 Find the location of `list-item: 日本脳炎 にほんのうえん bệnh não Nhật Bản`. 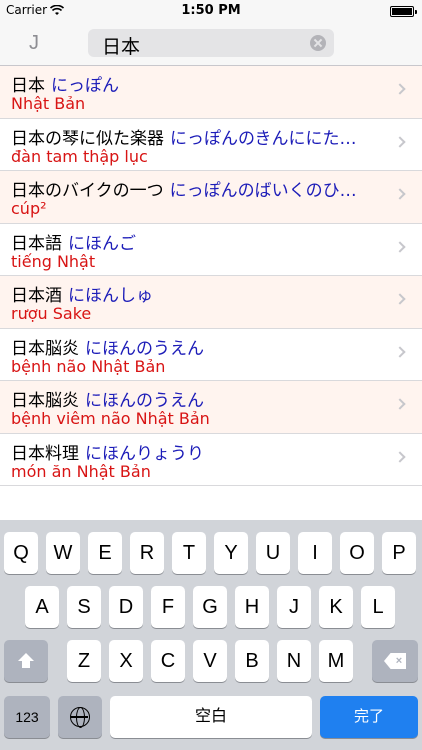

list-item: 日本脳炎 にほんのうえん bệnh não Nhật Bản is located at coordinates (211, 354).